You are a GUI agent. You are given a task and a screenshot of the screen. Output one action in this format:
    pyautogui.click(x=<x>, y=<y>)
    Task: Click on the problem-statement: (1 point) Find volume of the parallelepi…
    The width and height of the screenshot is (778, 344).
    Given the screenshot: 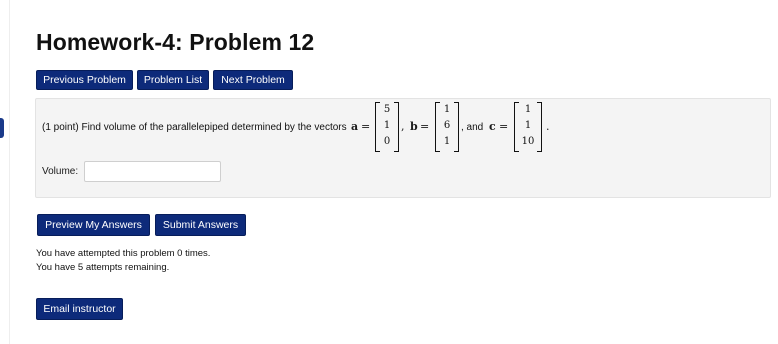 What is the action you would take?
    pyautogui.click(x=194, y=127)
    